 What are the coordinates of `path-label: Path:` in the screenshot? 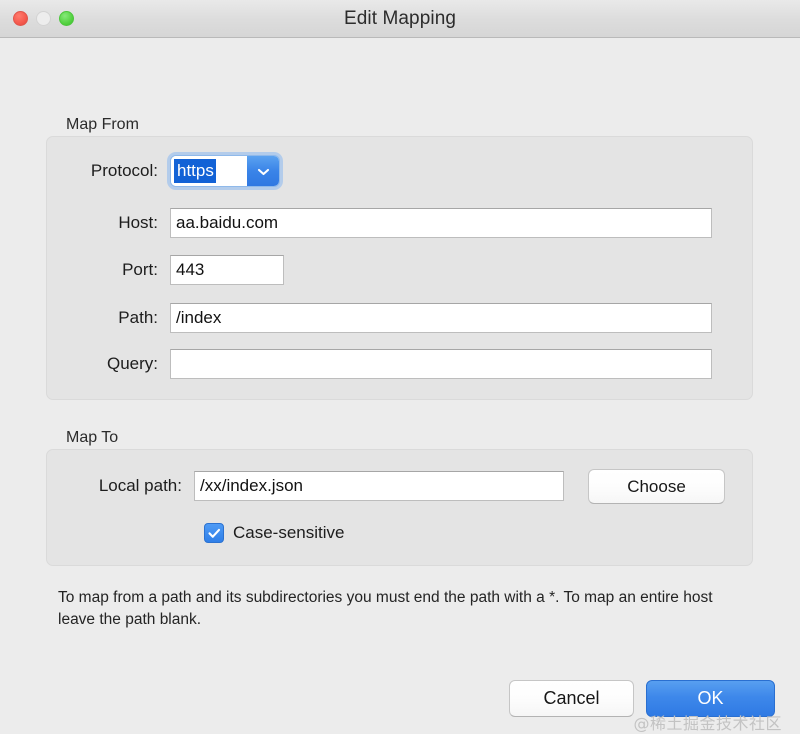 It's located at (138, 317).